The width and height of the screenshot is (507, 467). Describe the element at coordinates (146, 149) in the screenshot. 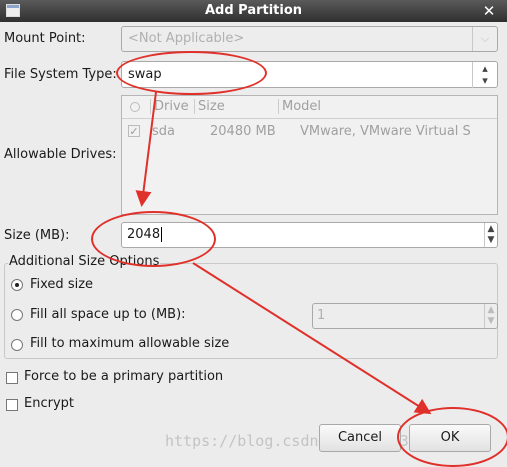

I see `arrow-to-size` at that location.